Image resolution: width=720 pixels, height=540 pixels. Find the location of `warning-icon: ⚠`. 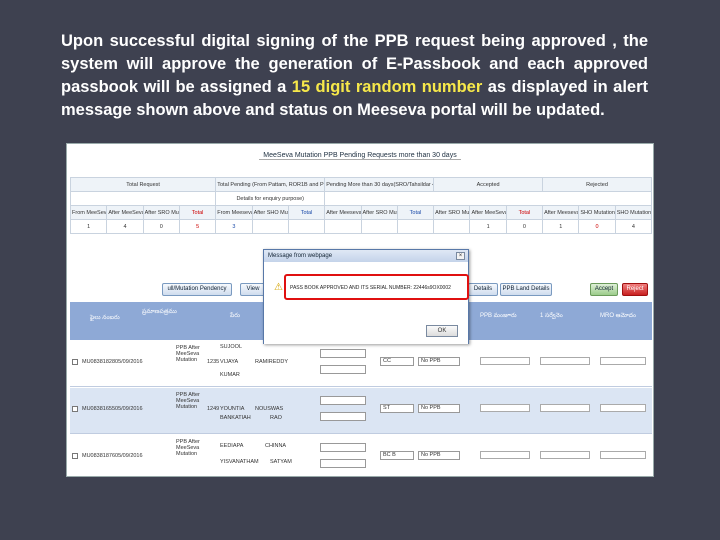

warning-icon: ⚠ is located at coordinates (278, 287).